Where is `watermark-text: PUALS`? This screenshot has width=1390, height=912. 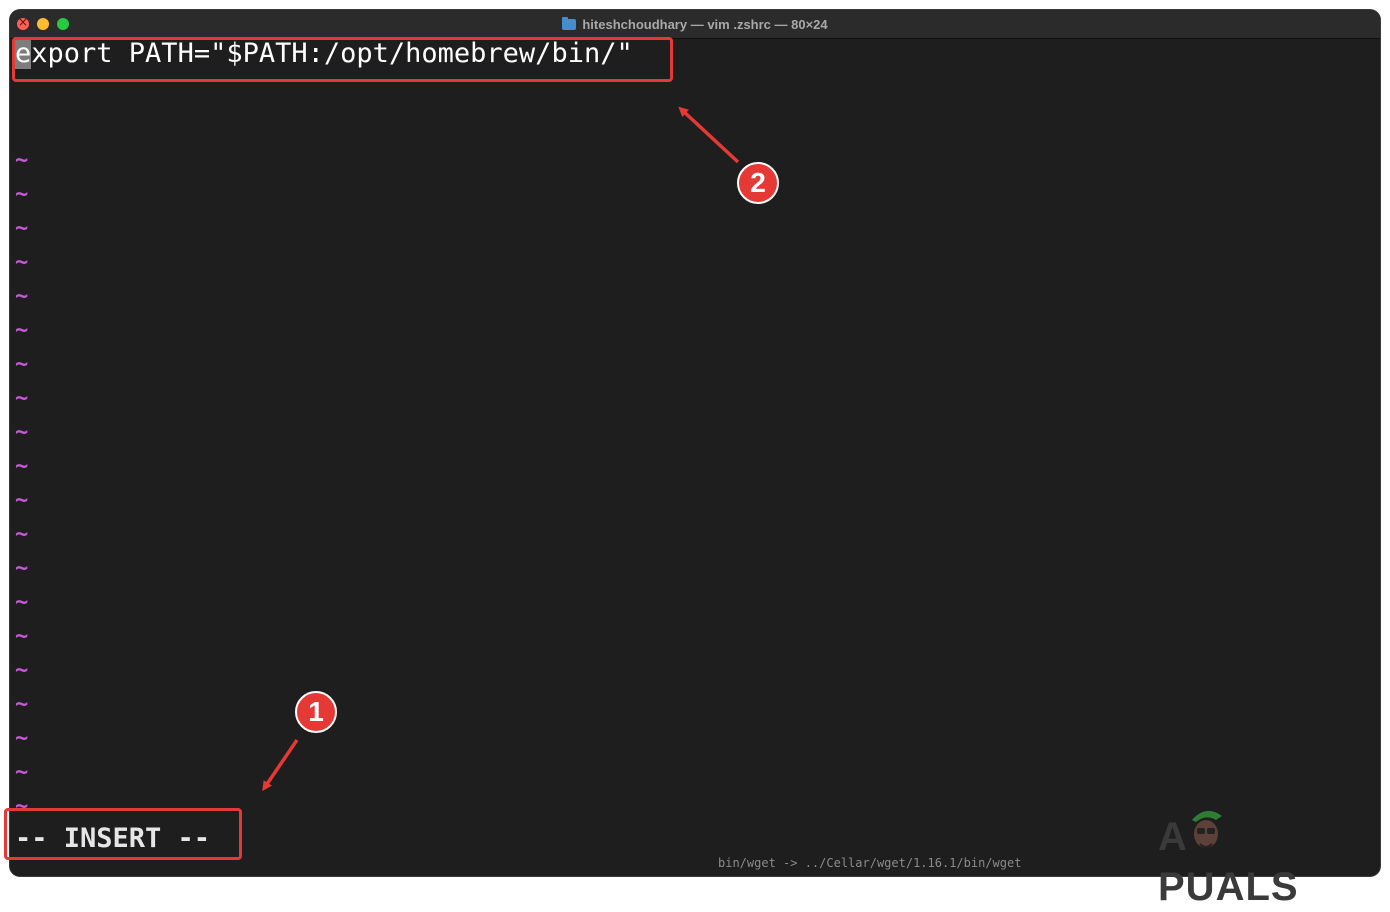
watermark-text: PUALS is located at coordinates (1228, 887).